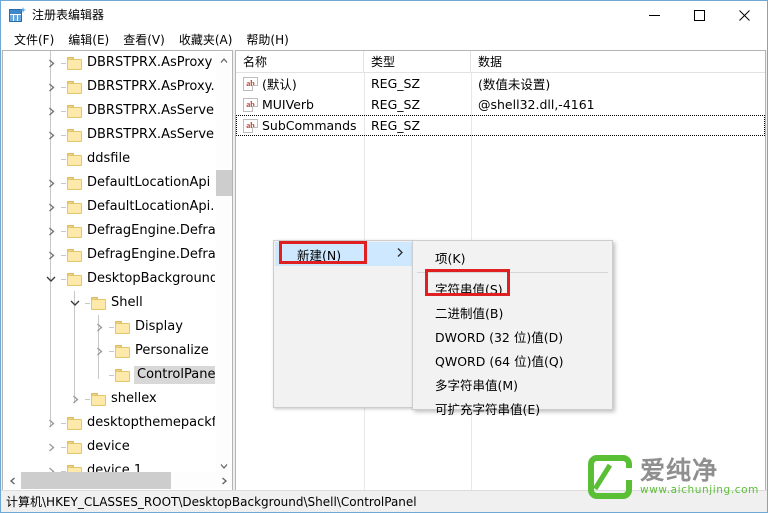 Image resolution: width=768 pixels, height=513 pixels. What do you see at coordinates (224, 60) in the screenshot?
I see `scroll-up-icon` at bounding box center [224, 60].